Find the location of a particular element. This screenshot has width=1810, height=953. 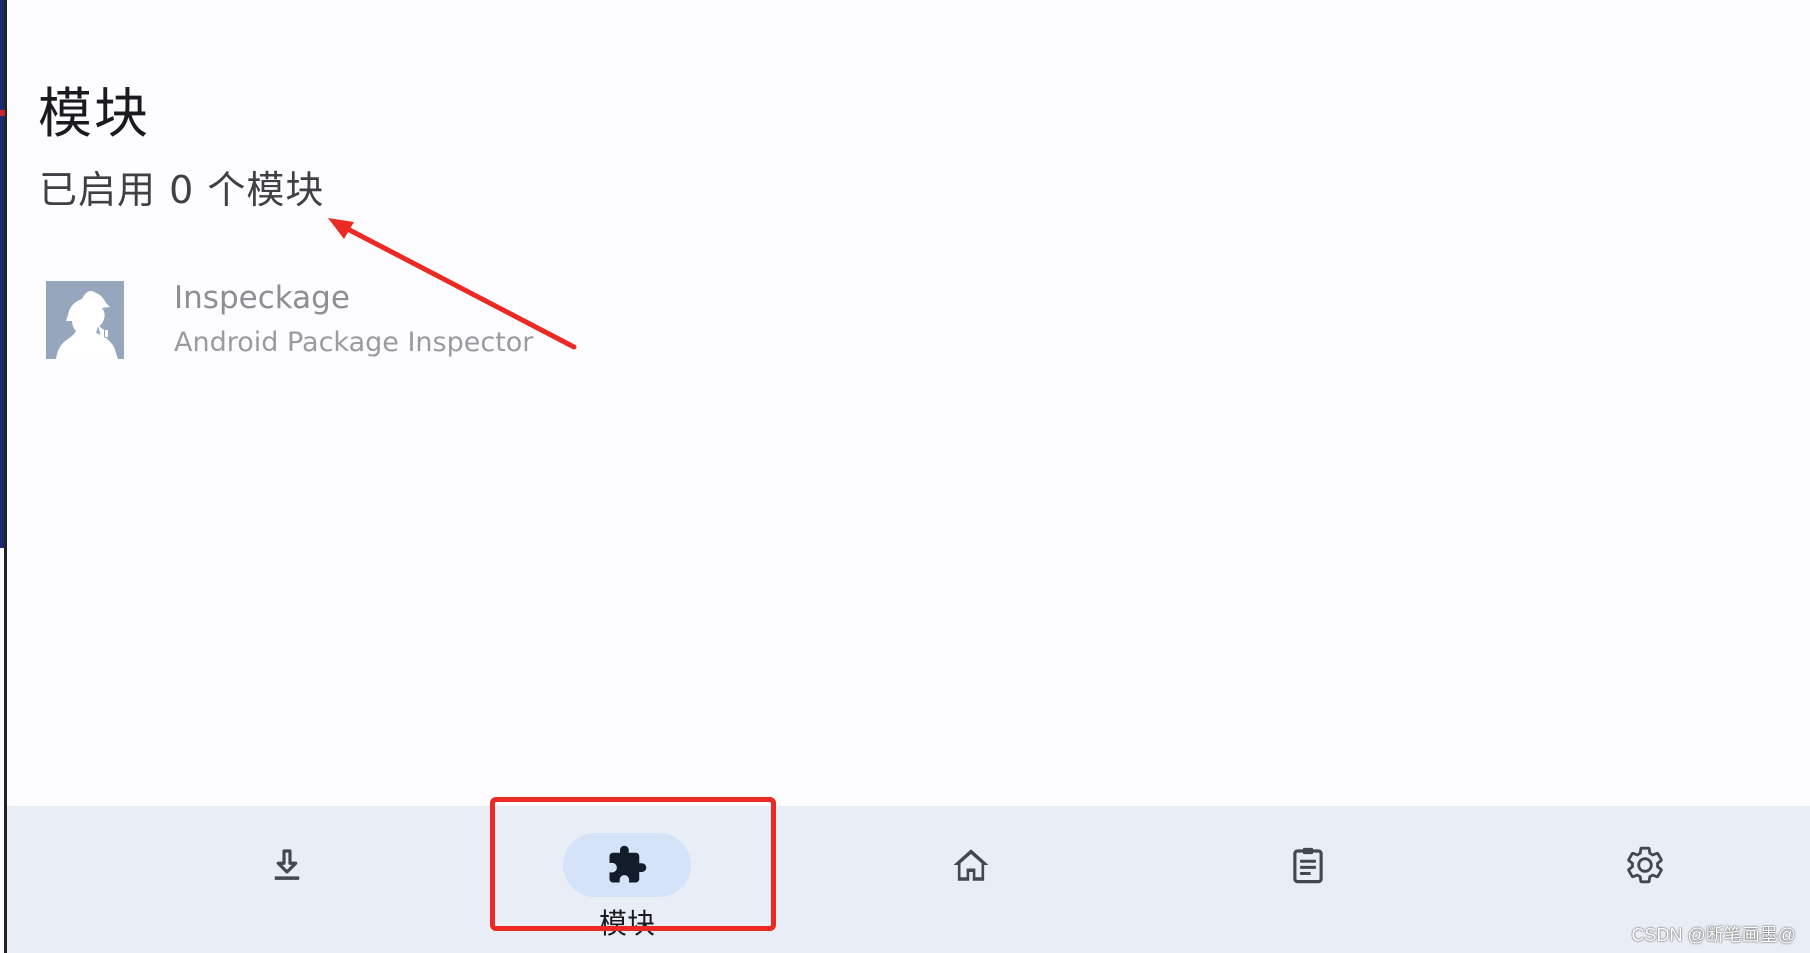

nav-item-home is located at coordinates (971, 879).